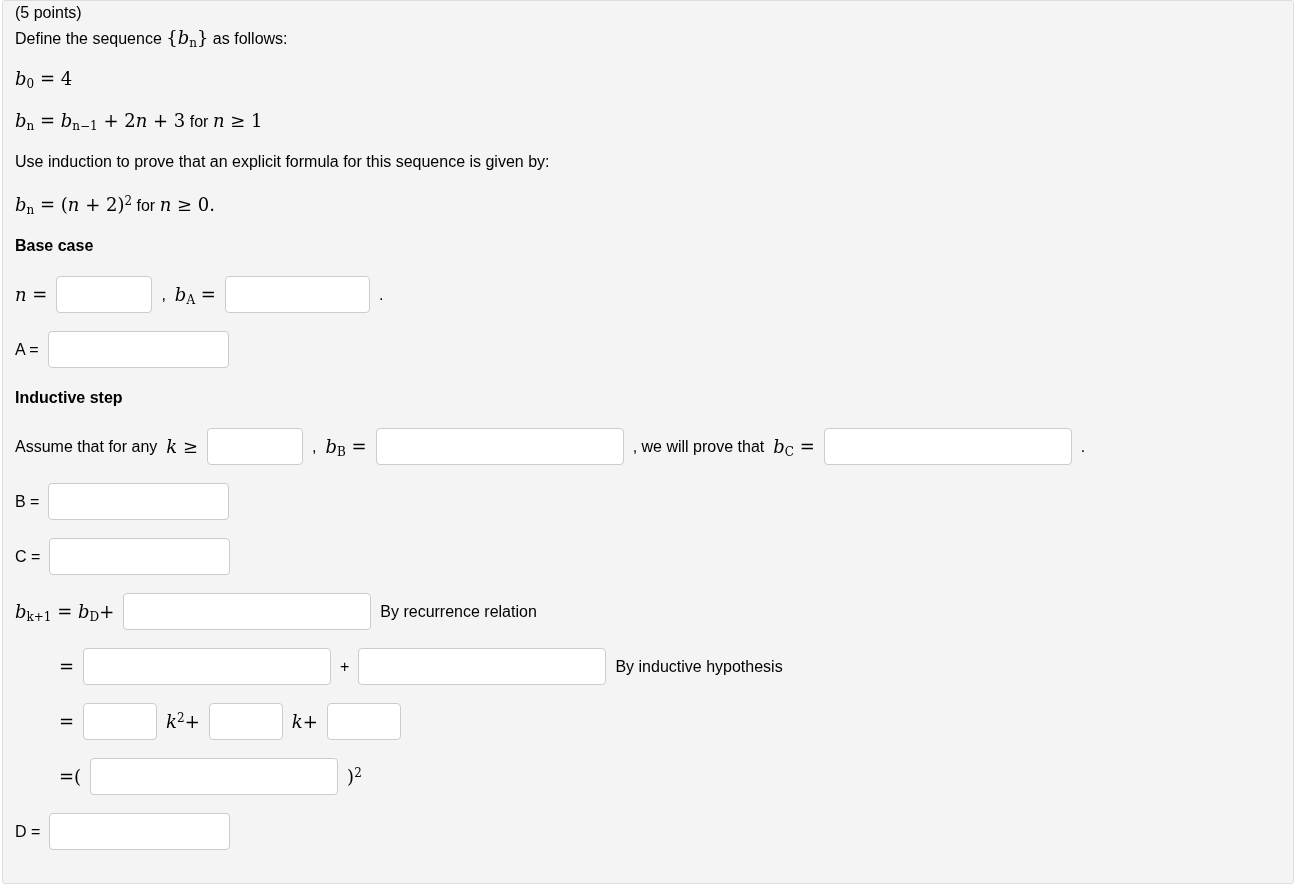 Image resolution: width=1303 pixels, height=889 pixels. What do you see at coordinates (70, 777) in the screenshot?
I see `math-expression: =(` at bounding box center [70, 777].